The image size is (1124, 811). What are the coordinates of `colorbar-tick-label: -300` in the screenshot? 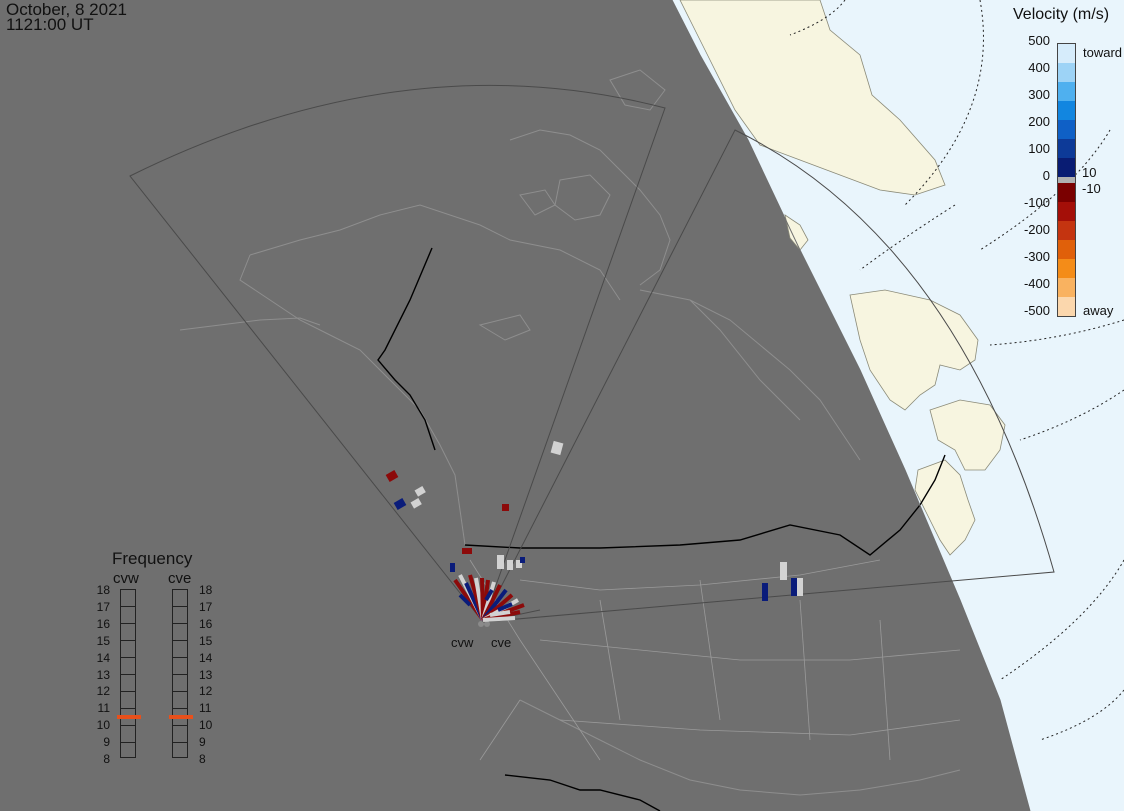 It's located at (1036, 256).